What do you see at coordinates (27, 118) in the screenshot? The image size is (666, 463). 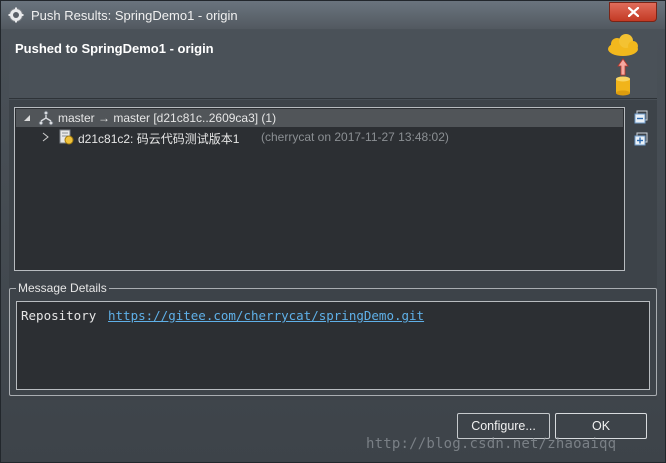 I see `expanded-twisty-icon` at bounding box center [27, 118].